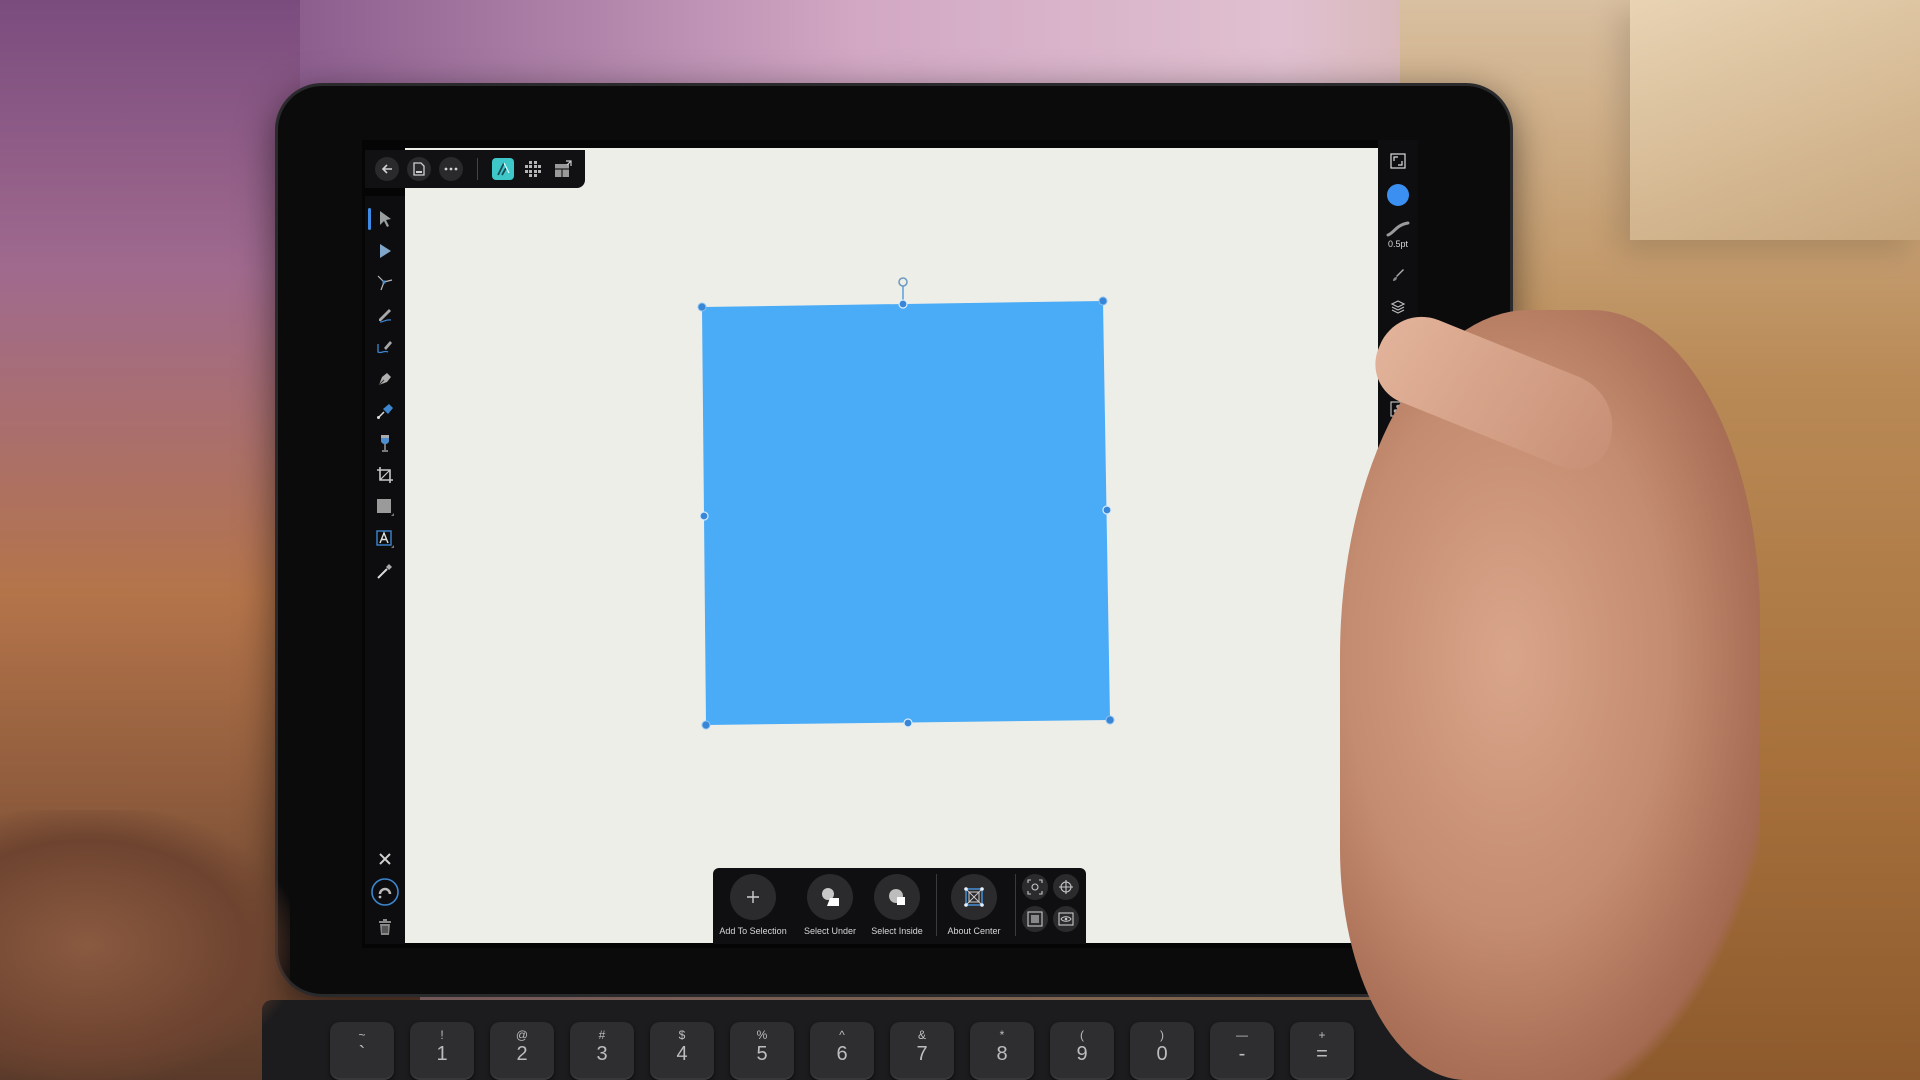 Image resolution: width=1920 pixels, height=1080 pixels. I want to click on wine-glass-icon, so click(385, 443).